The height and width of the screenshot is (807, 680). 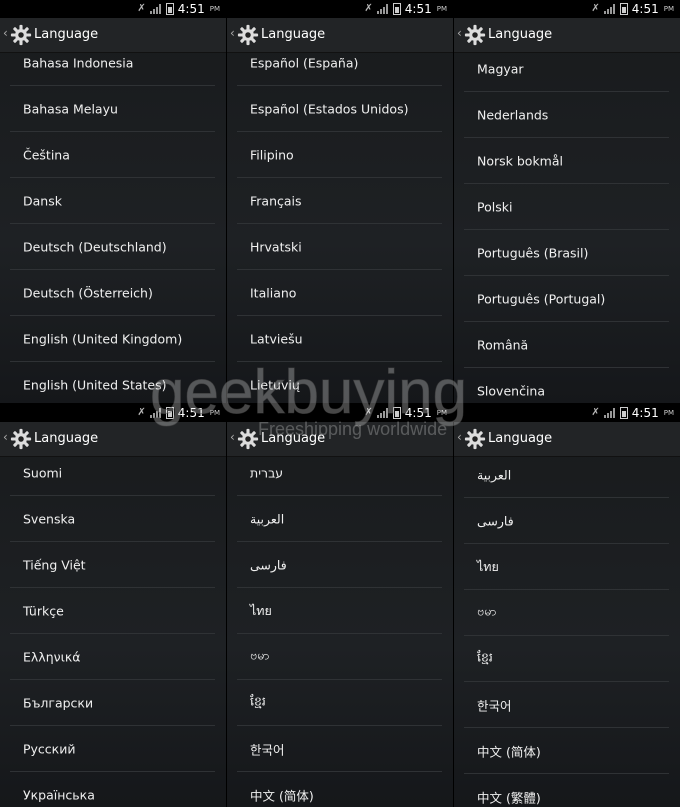 I want to click on language-list-item: Lietuvių, so click(x=339, y=382).